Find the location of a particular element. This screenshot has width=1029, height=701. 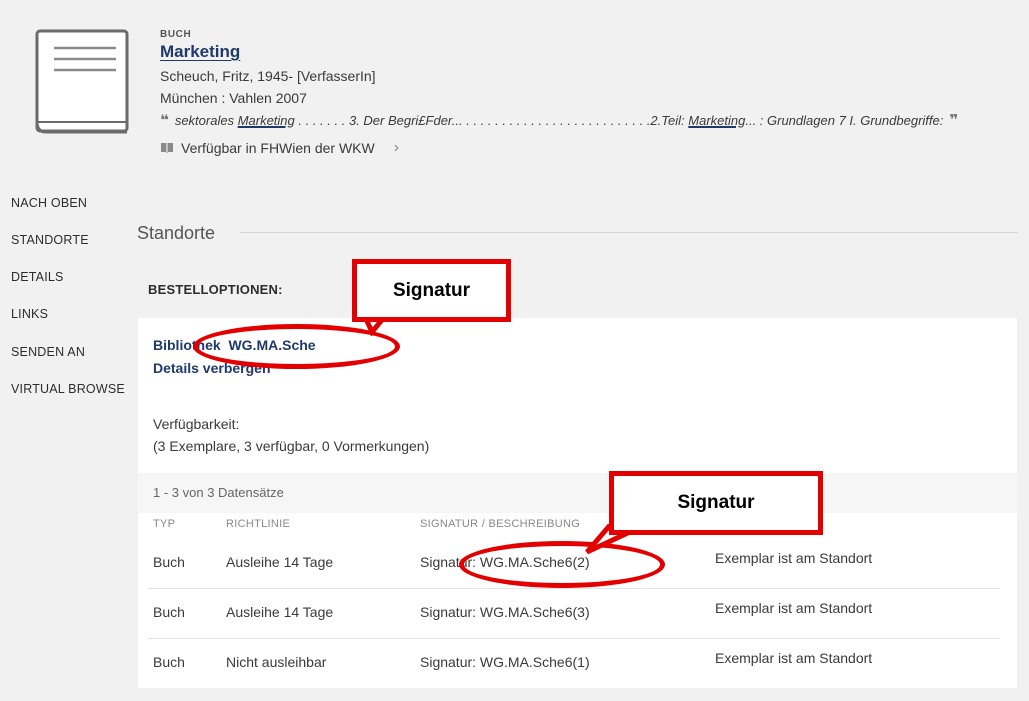

section-title: Standorte is located at coordinates (176, 233).